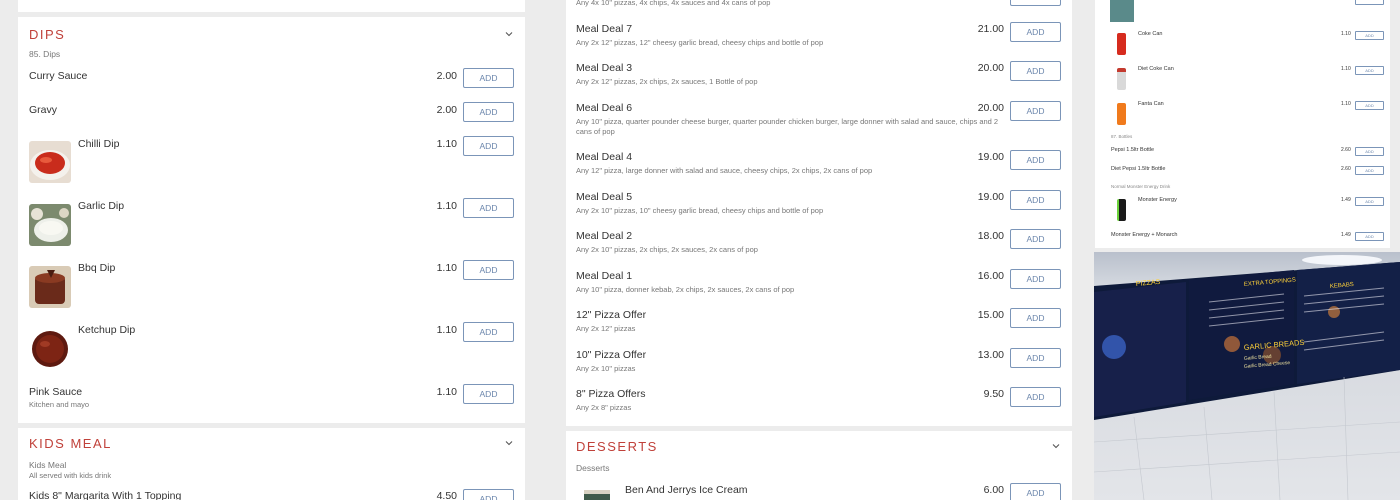  Describe the element at coordinates (1346, 235) in the screenshot. I see `item-price: 1.49` at that location.